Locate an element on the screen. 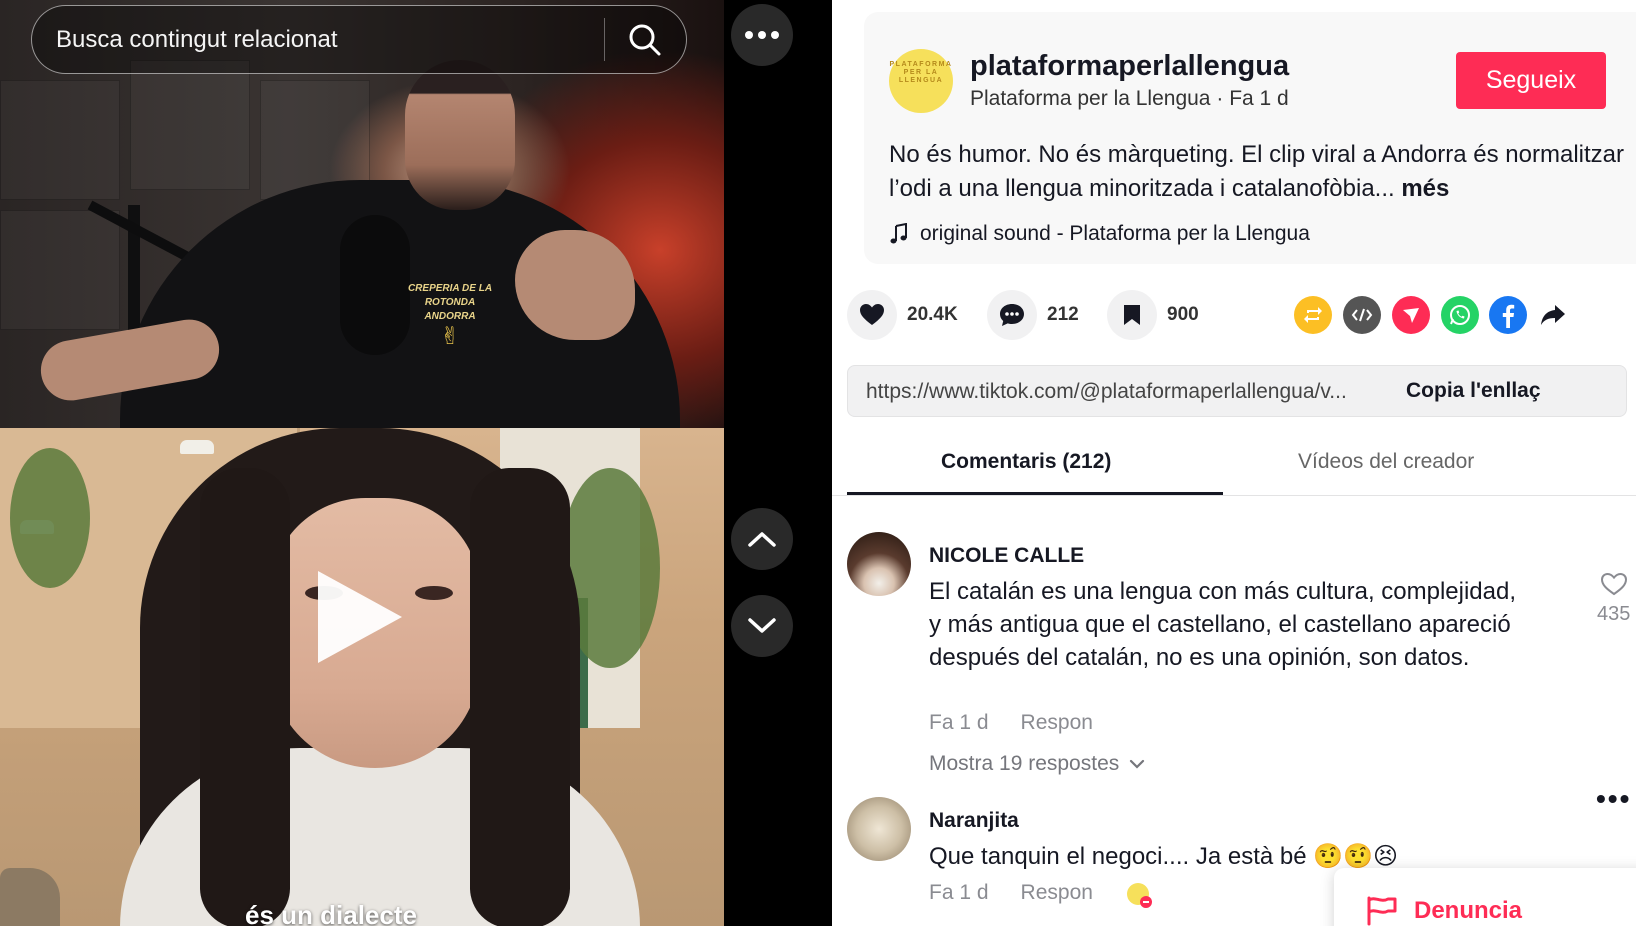  flag-icon is located at coordinates (1382, 911).